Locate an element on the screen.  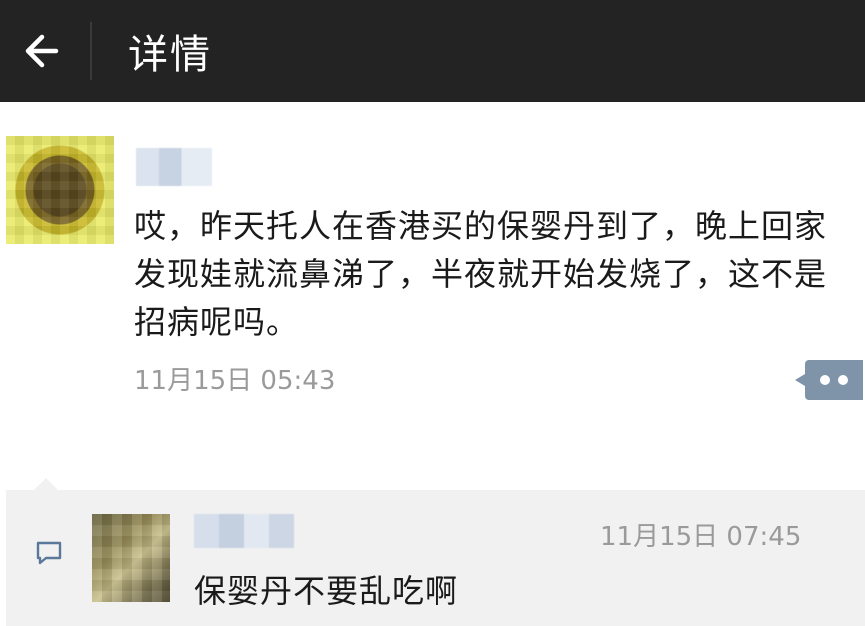
post-timestamp: 11月15日 05:43 is located at coordinates (235, 381).